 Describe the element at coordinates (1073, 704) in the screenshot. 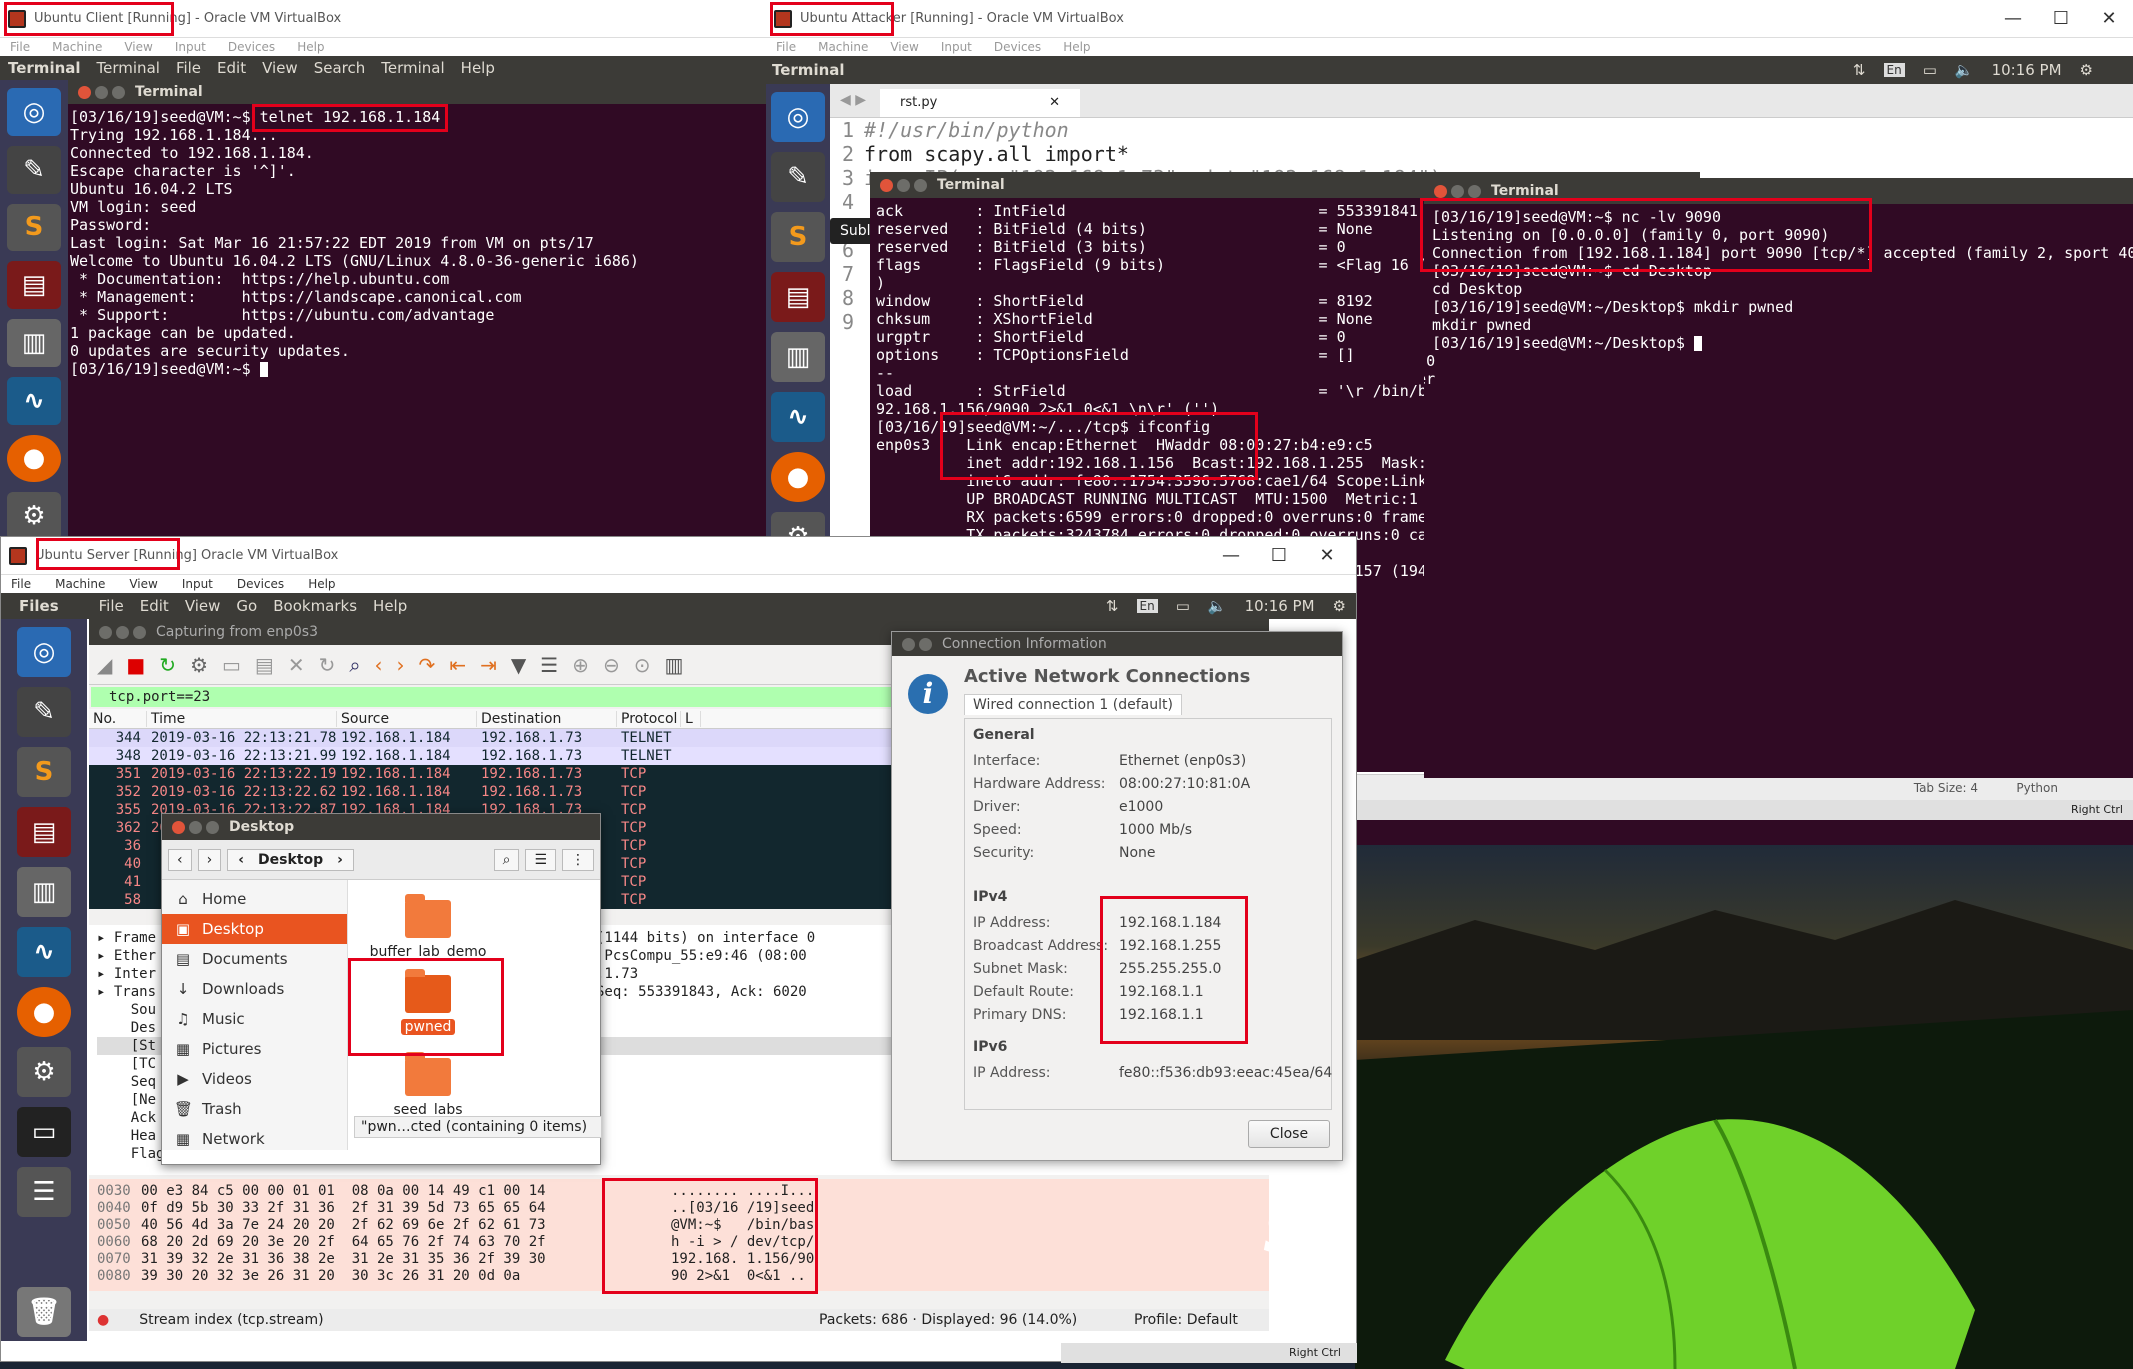

I see `tab-wired-connection: Wired connection 1 (default)` at that location.